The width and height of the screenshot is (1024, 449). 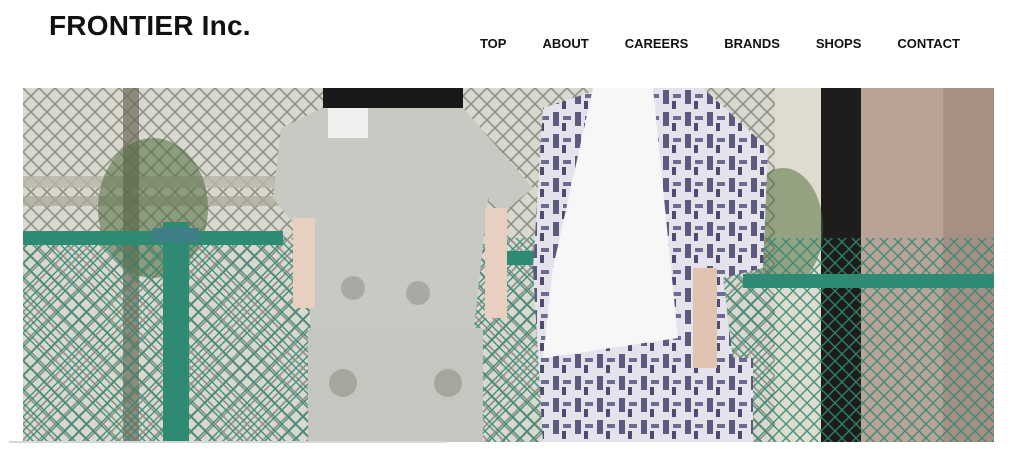 I want to click on main-nav: TOP ABOUT CAREERS BRANDS SHOPS CONTACT, so click(x=720, y=43).